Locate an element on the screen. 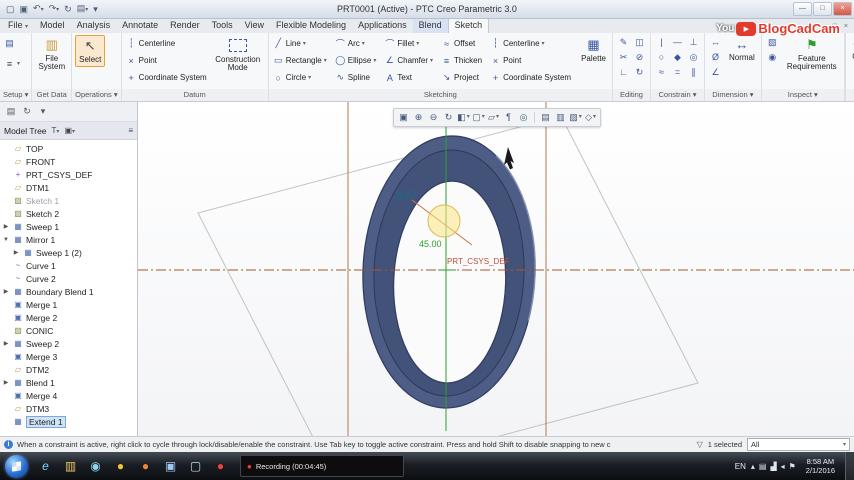 The image size is (854, 480). navigator-options-icon: ▾ is located at coordinates (43, 111).